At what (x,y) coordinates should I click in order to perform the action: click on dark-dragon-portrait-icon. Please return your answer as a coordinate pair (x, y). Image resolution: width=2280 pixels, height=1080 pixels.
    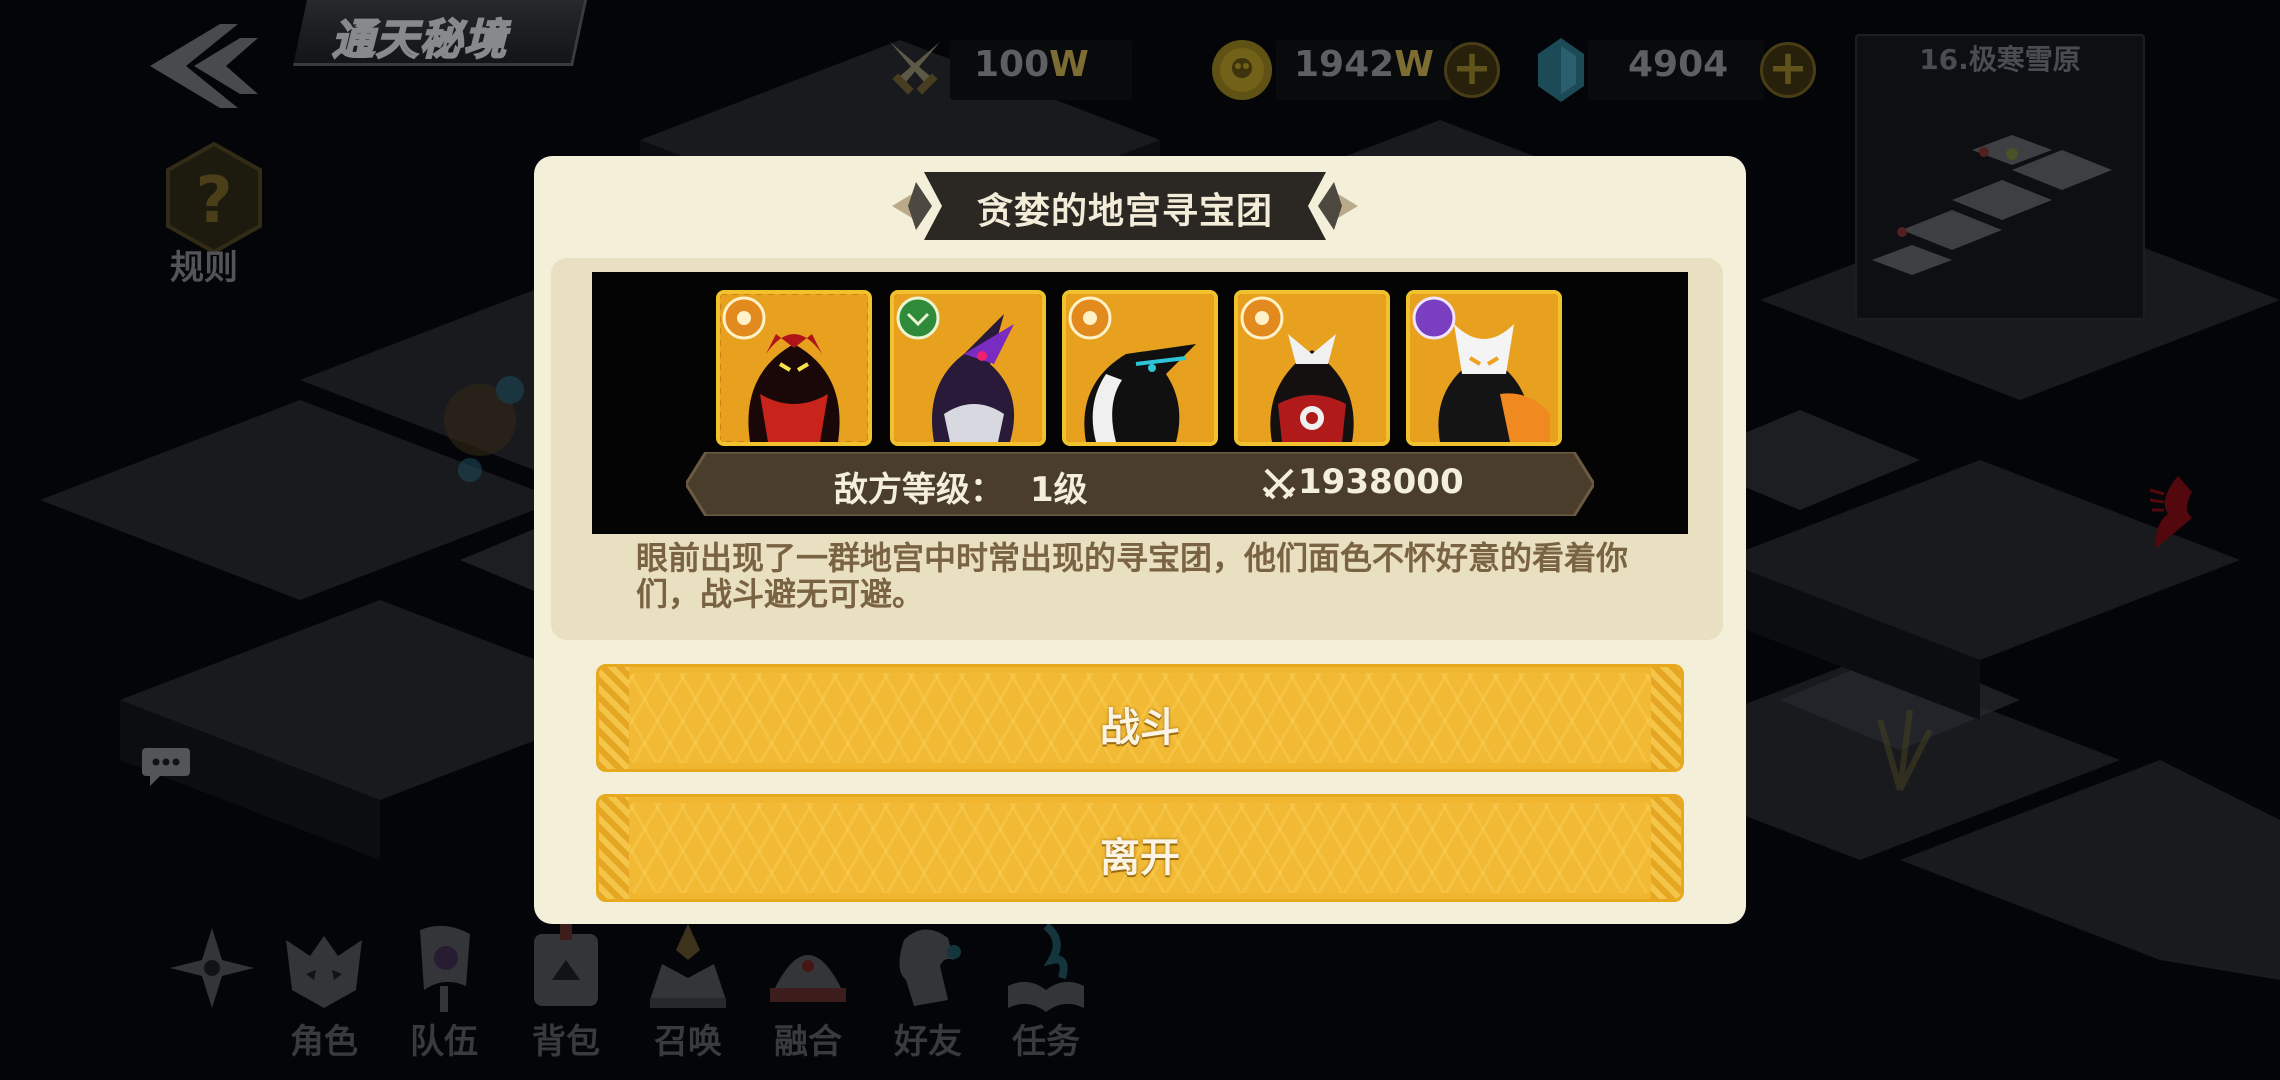
    Looking at the image, I should click on (968, 368).